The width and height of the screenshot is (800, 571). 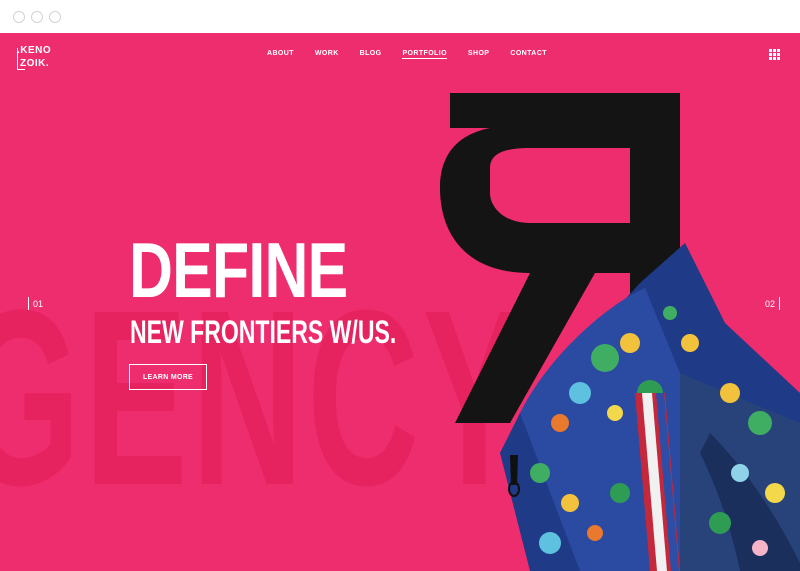 I want to click on nav-item-about: ABOUT, so click(x=280, y=54).